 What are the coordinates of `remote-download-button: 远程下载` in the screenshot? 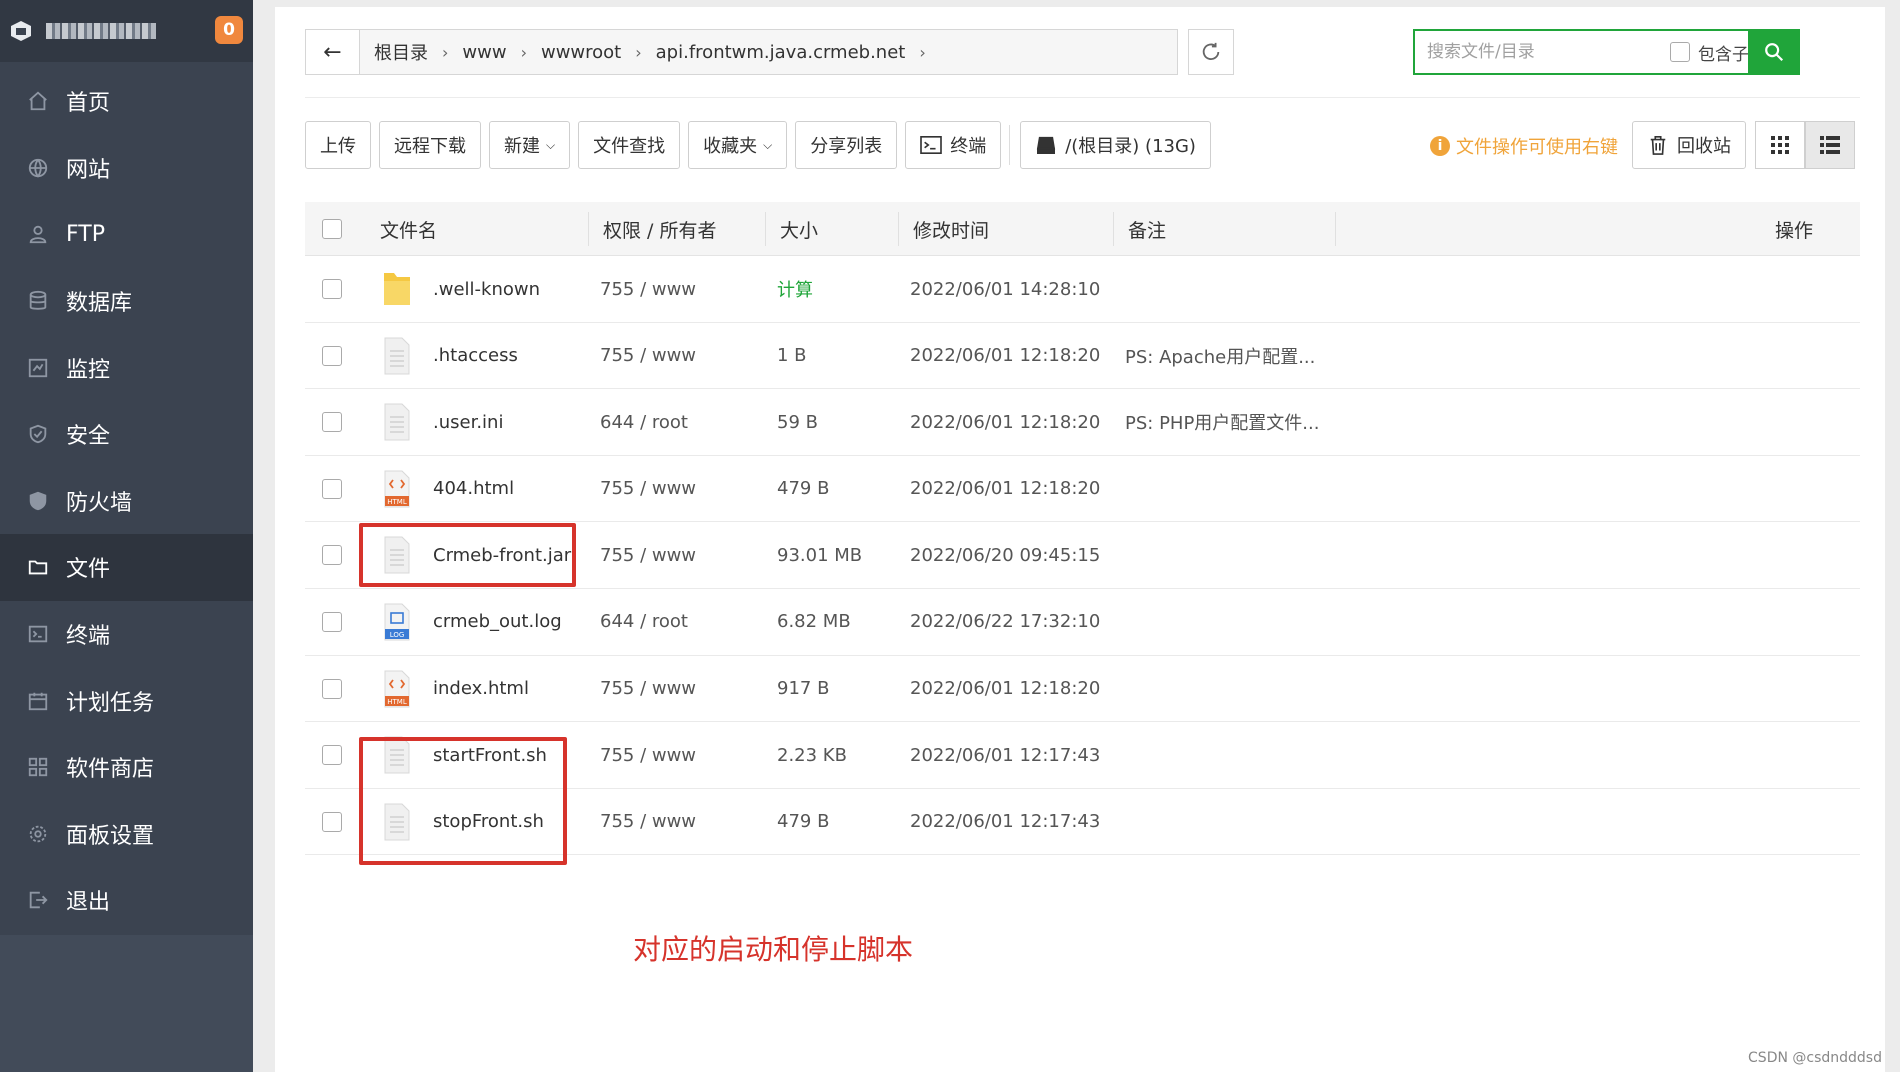 It's located at (430, 145).